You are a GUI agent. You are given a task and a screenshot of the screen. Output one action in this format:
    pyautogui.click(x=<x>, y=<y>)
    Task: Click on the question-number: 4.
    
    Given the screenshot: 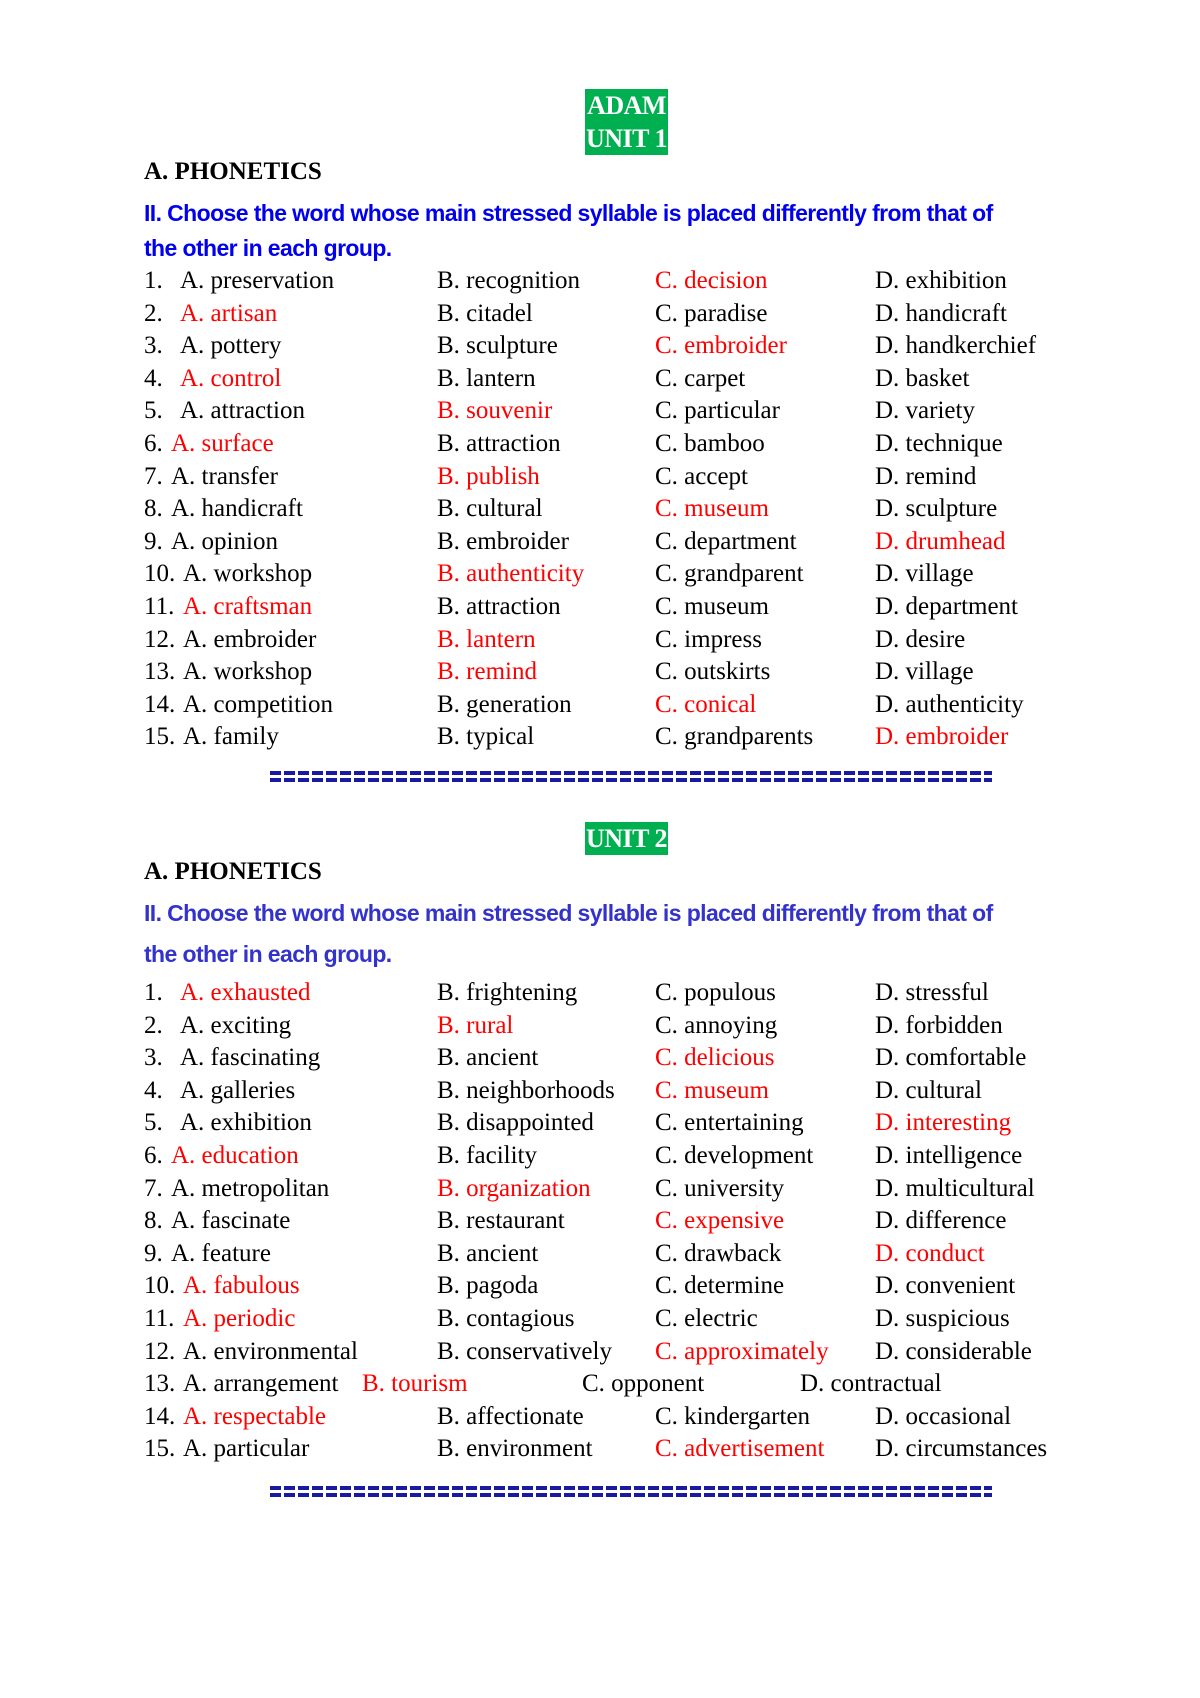 What is the action you would take?
    pyautogui.click(x=153, y=378)
    